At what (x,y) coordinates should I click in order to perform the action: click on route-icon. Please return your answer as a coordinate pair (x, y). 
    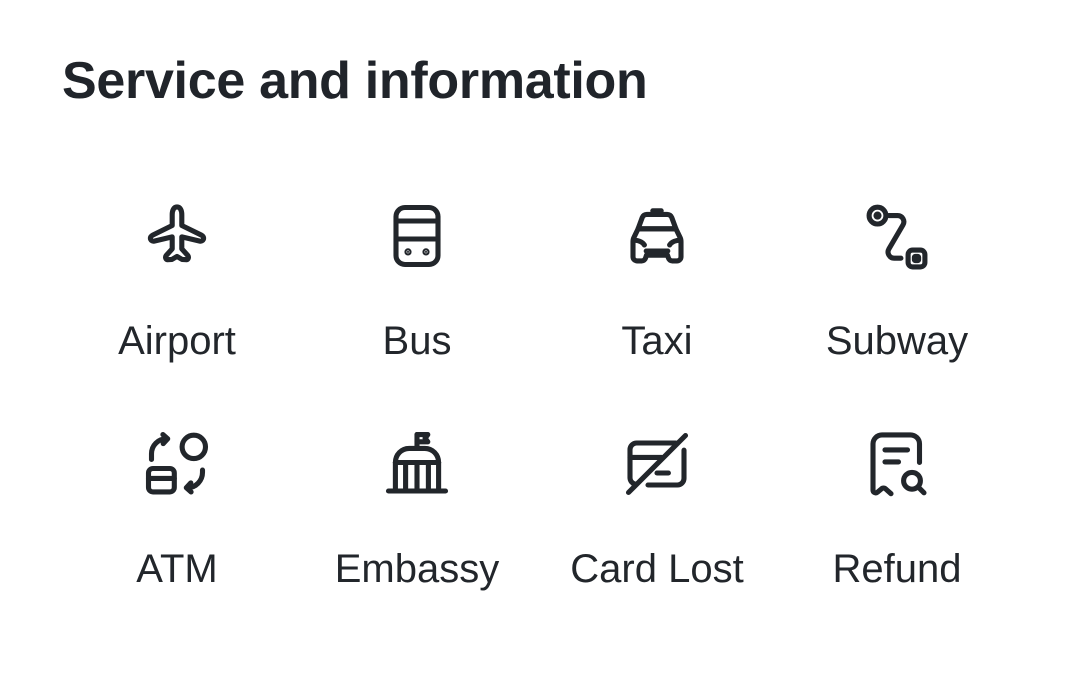
    Looking at the image, I should click on (897, 236).